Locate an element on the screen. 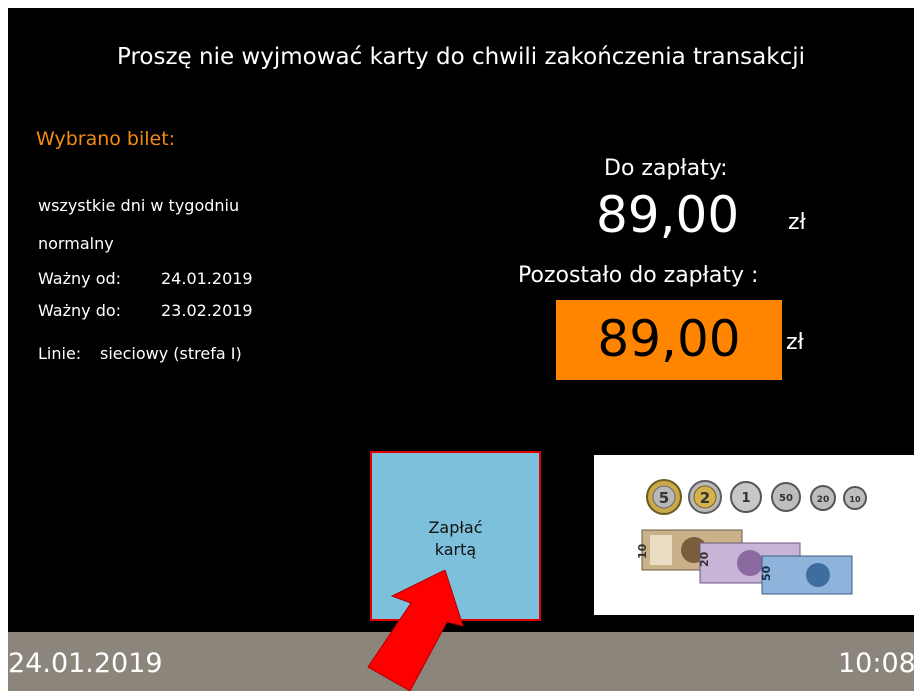 The height and width of the screenshot is (691, 914). valid-from-label: Ważny od: is located at coordinates (80, 278).